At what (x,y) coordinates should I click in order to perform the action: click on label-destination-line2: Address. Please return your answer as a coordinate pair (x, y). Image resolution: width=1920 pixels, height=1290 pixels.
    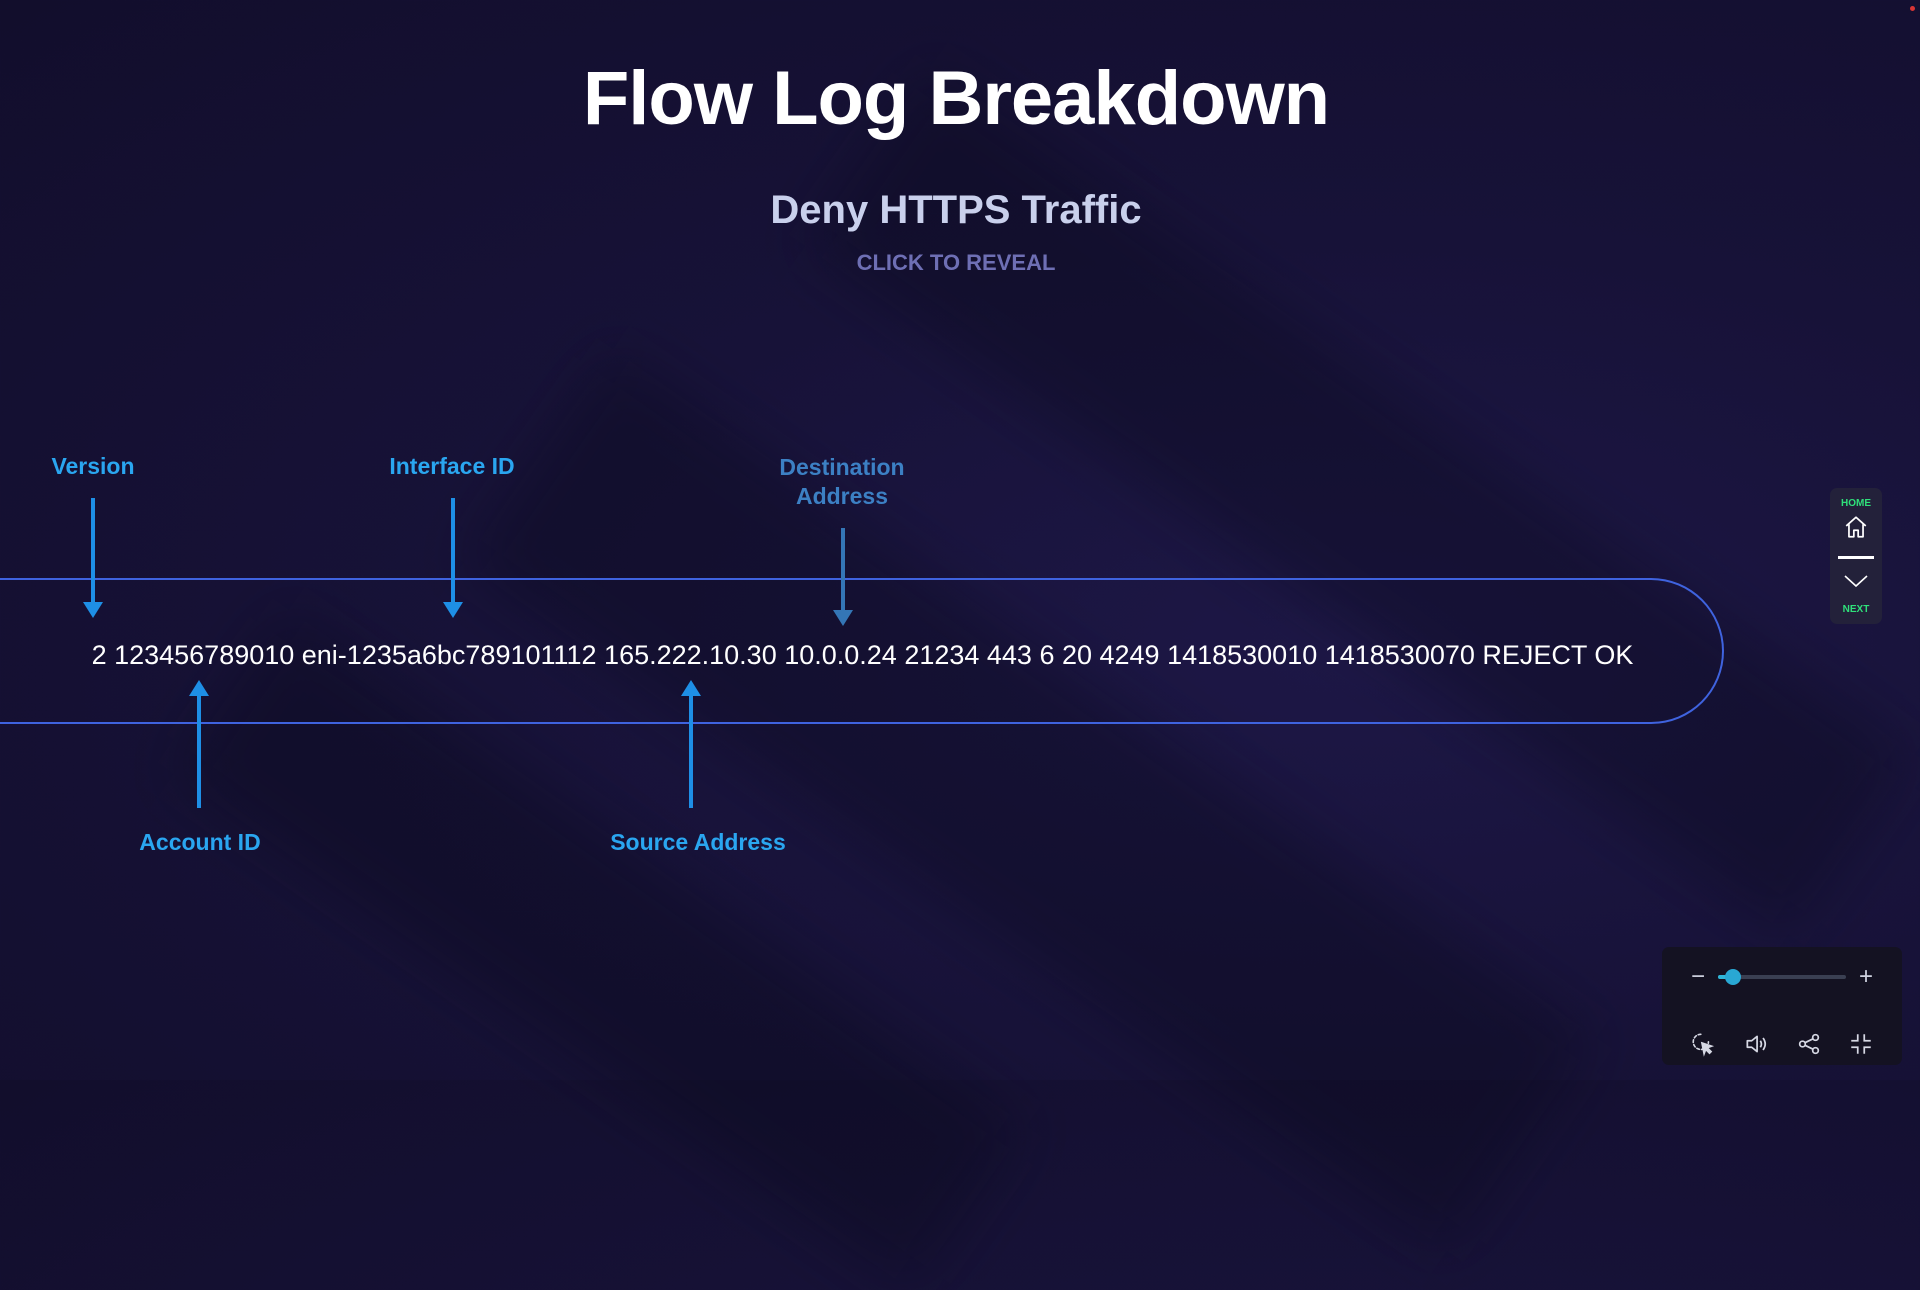
    Looking at the image, I should click on (842, 496).